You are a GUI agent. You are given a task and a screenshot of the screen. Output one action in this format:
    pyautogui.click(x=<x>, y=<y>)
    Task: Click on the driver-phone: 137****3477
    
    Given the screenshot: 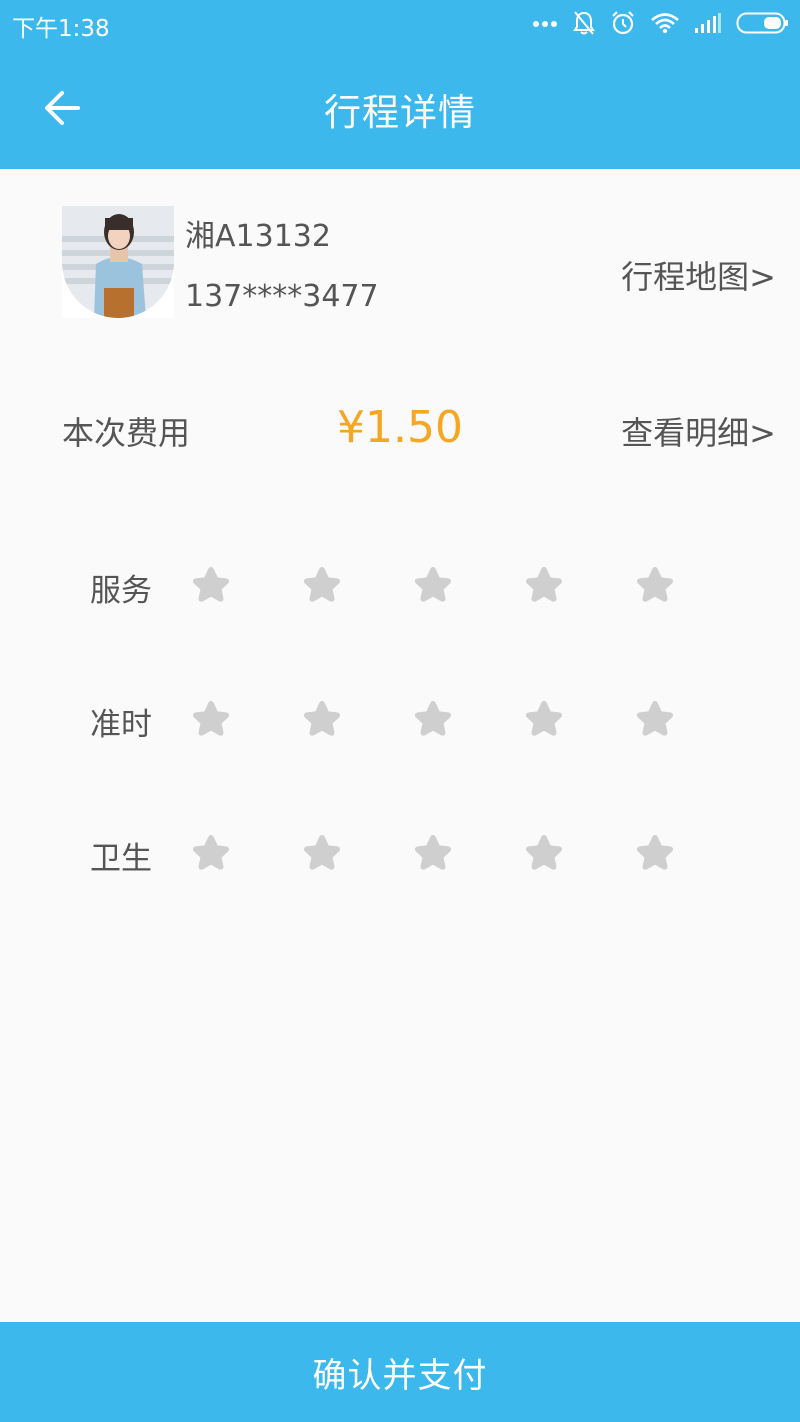 What is the action you would take?
    pyautogui.click(x=282, y=296)
    